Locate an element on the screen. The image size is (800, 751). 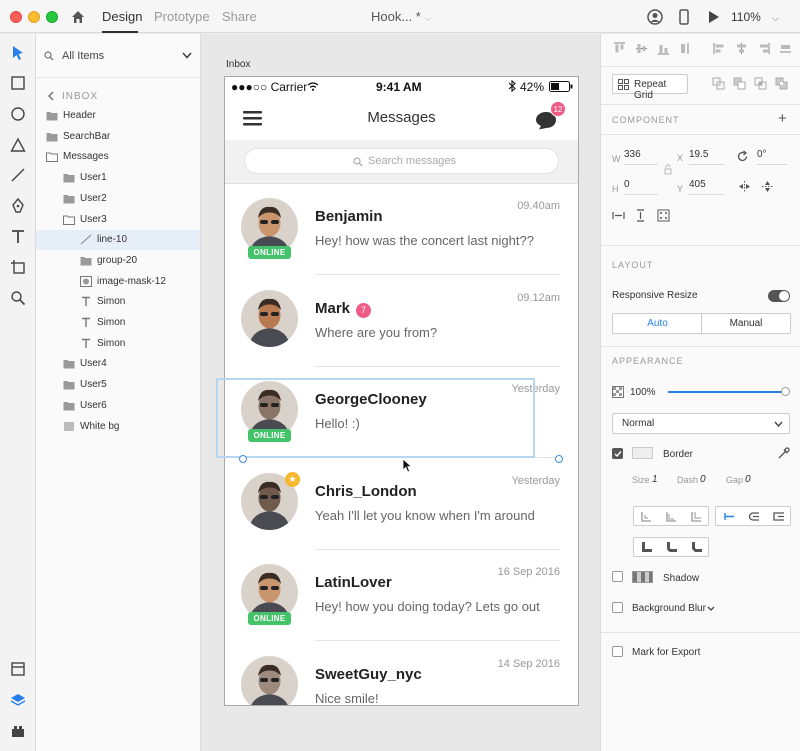
height-field: 0 is located at coordinates (641, 187).